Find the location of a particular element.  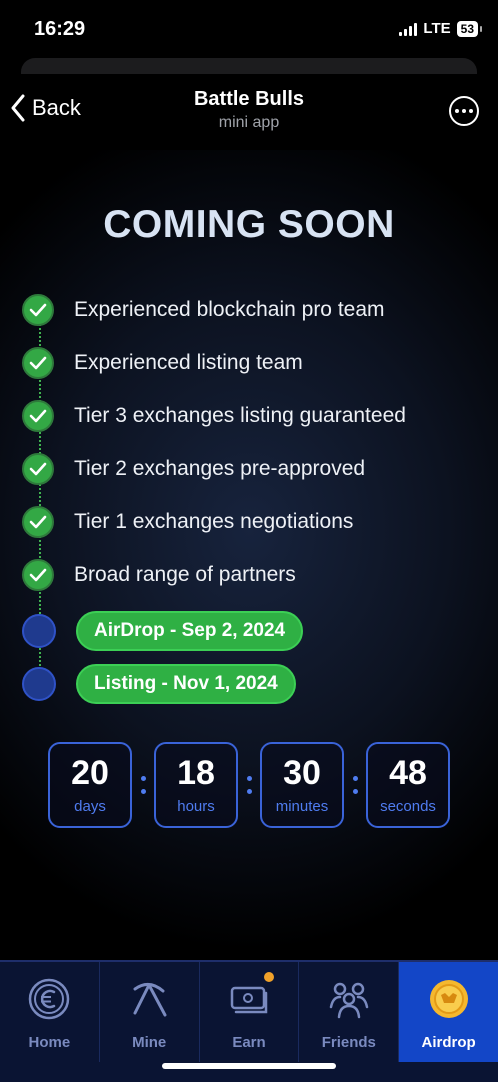

countdown-value: 30 is located at coordinates (302, 772).